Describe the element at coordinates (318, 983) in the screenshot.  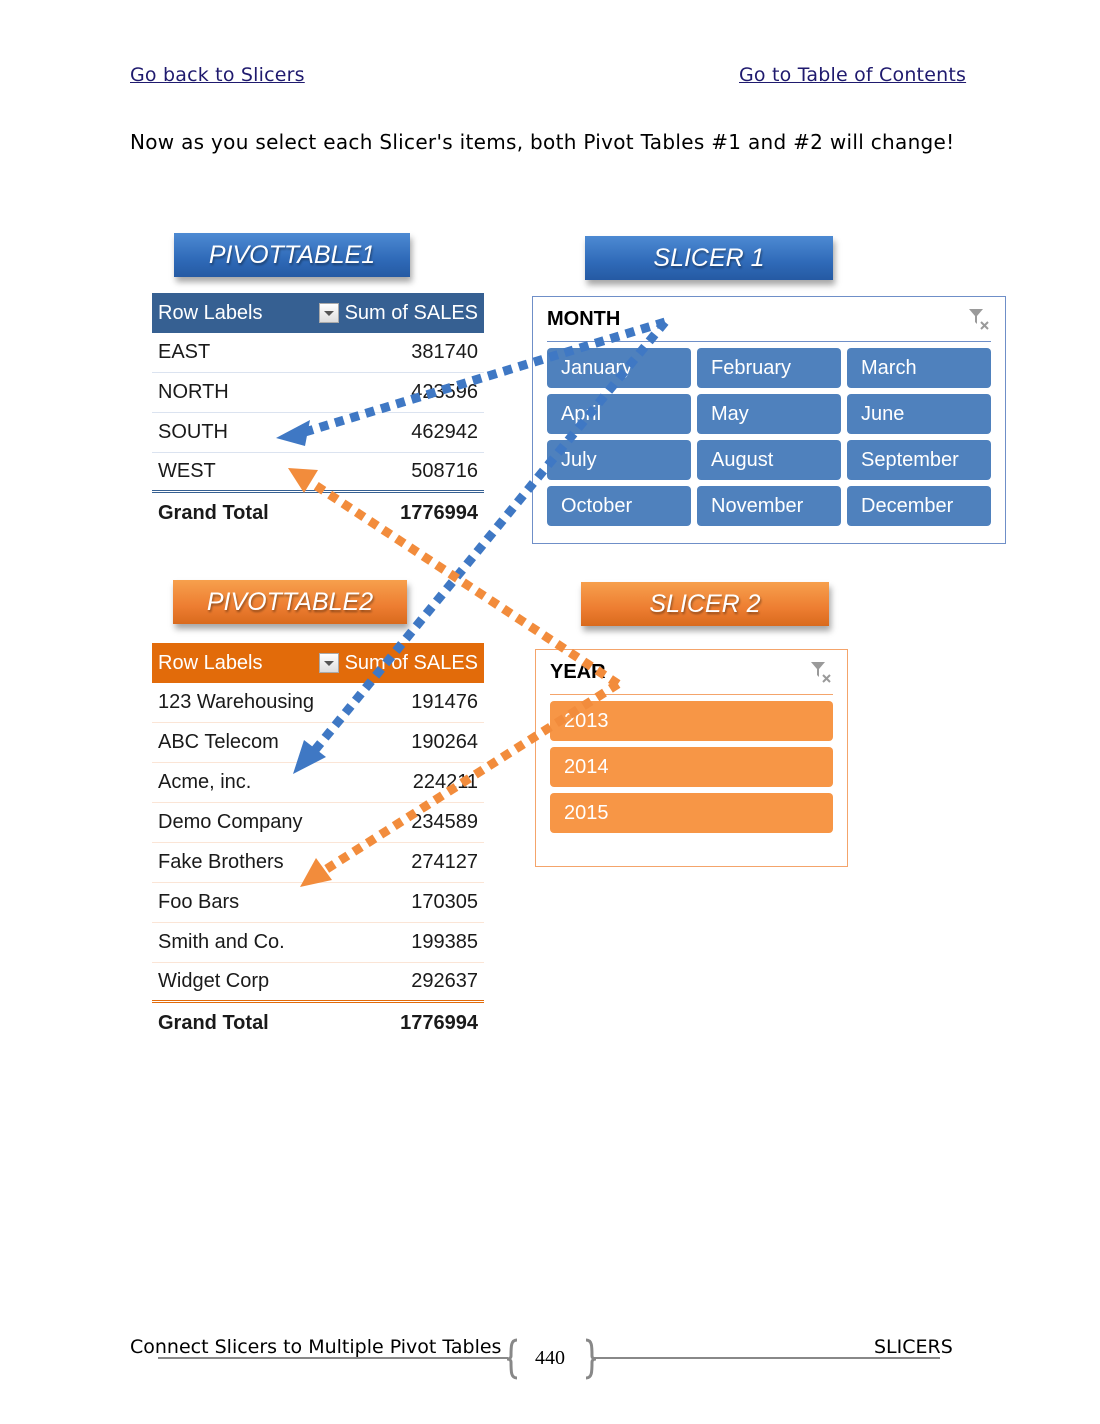
I see `table-row: Widget Corp 292637` at that location.